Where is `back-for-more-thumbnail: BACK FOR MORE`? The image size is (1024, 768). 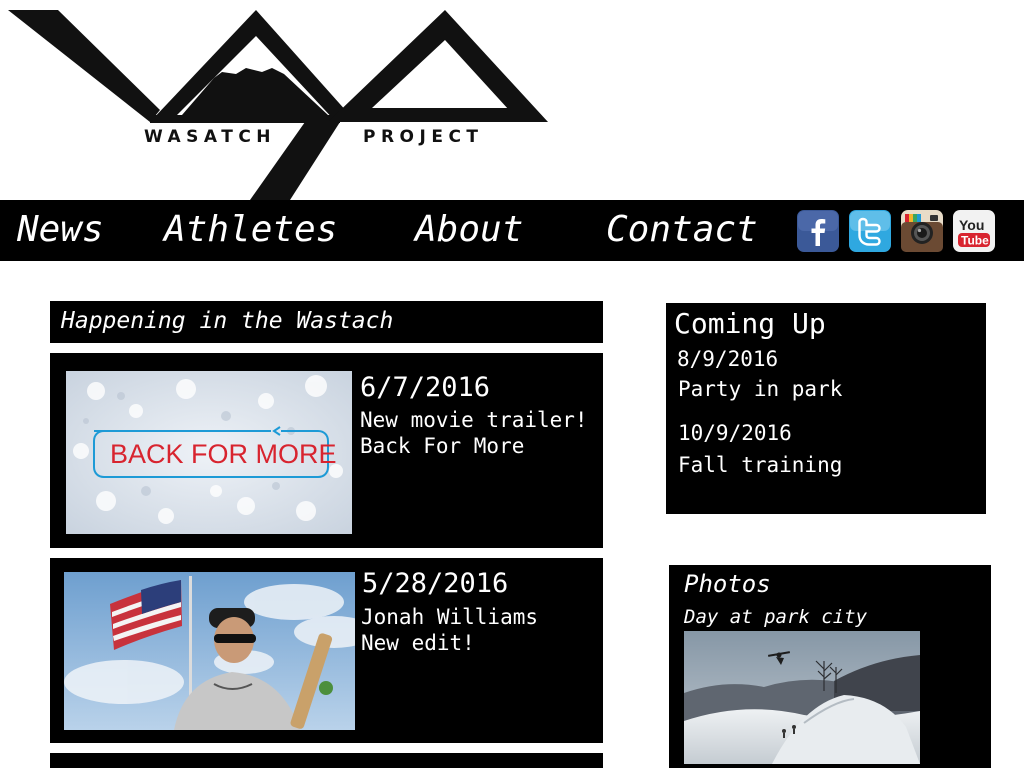 back-for-more-thumbnail: BACK FOR MORE is located at coordinates (209, 452).